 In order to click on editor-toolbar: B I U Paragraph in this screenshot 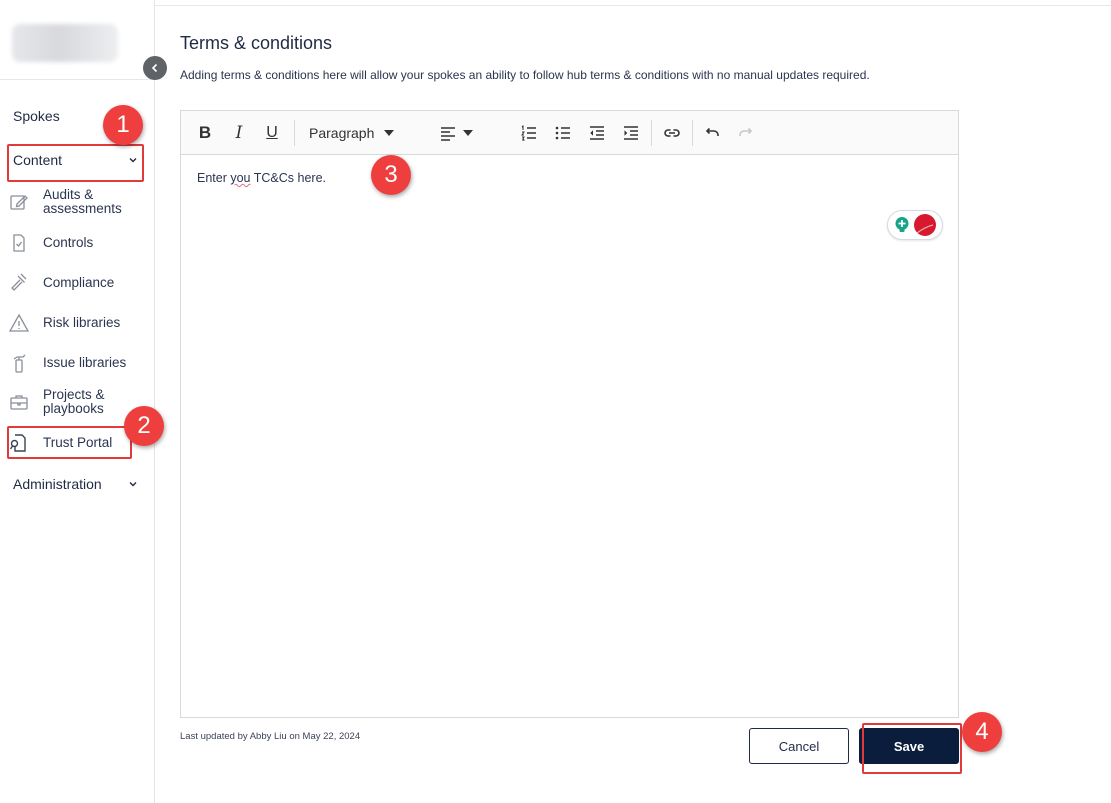, I will do `click(569, 133)`.